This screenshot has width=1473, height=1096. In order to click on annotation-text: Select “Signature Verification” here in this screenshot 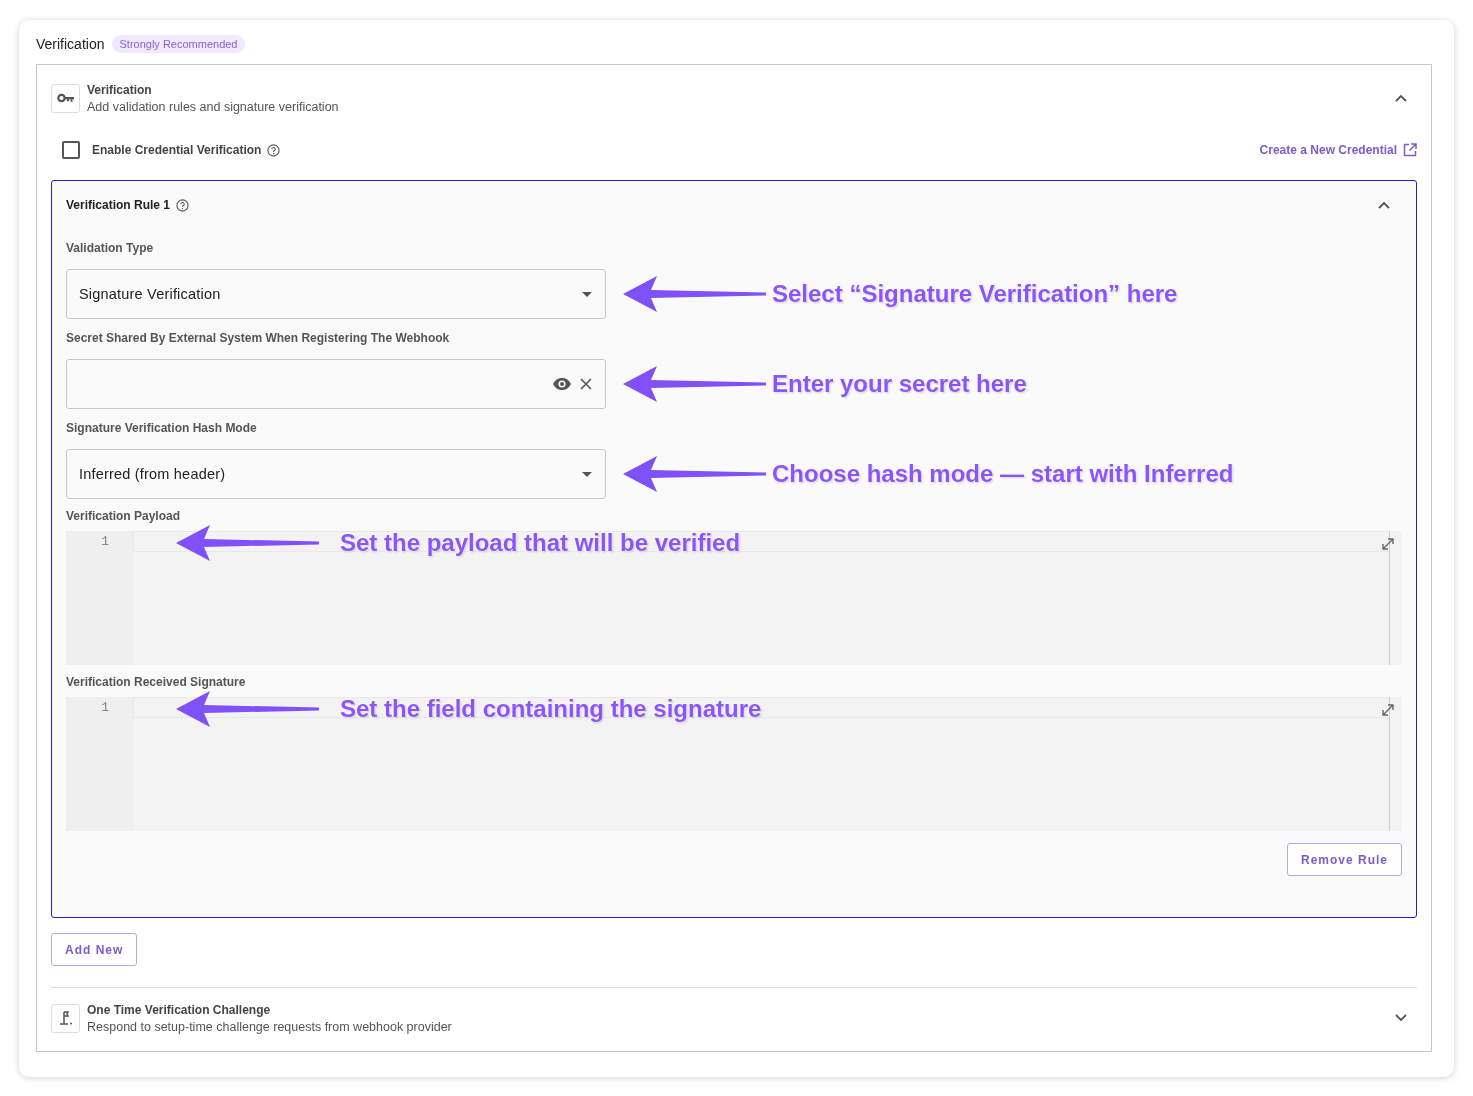, I will do `click(975, 294)`.